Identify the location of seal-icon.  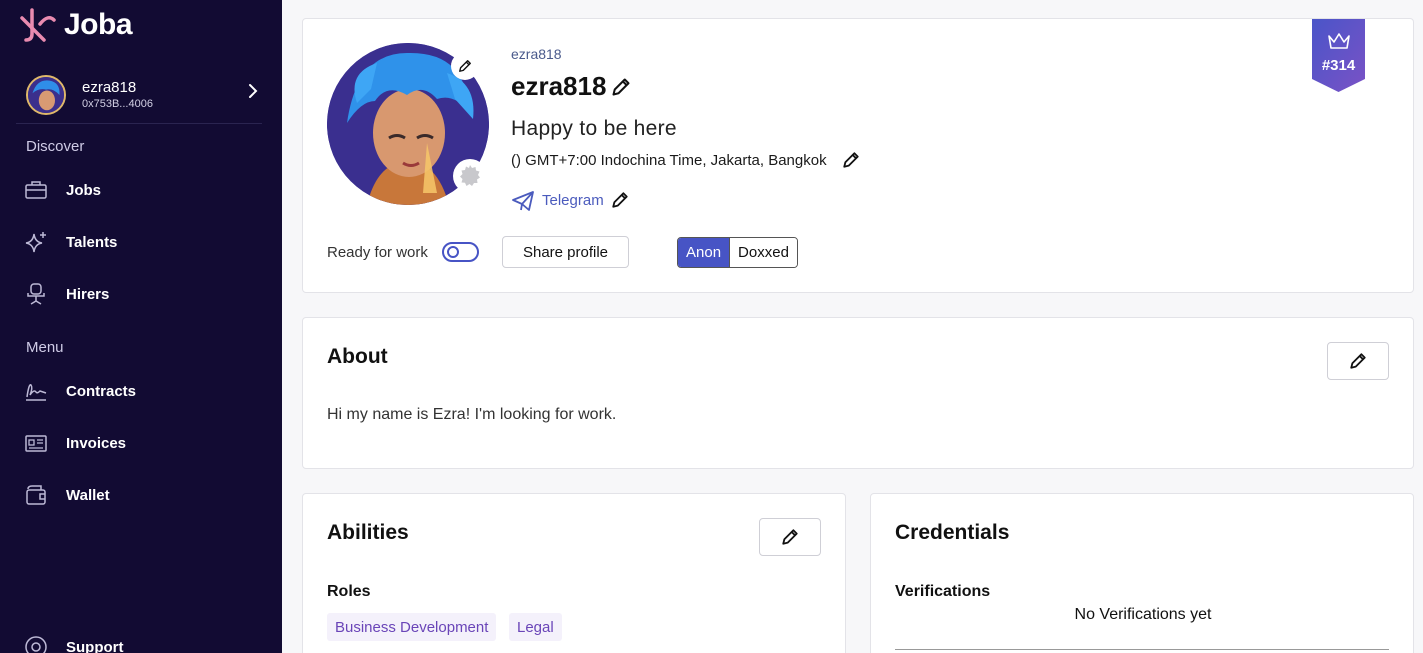
(470, 175).